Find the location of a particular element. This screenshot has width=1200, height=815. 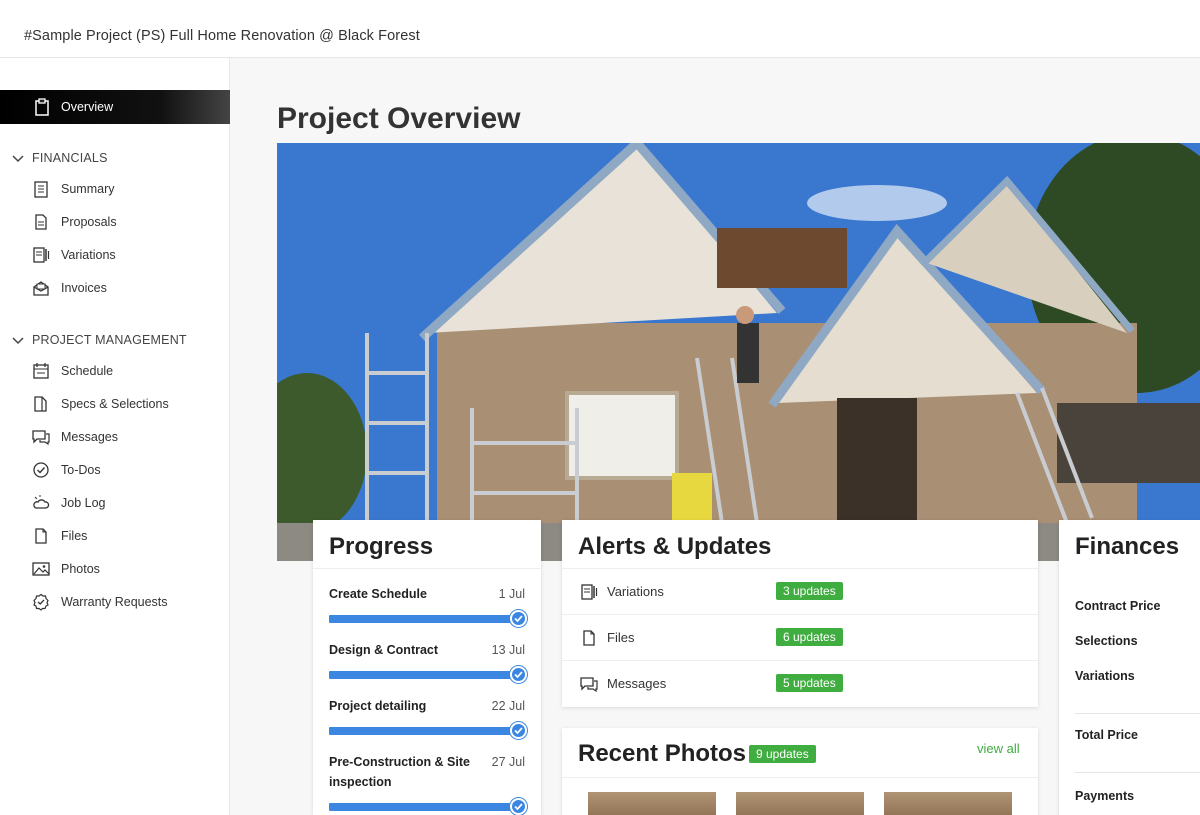

sidebar-item-todos: To-Dos is located at coordinates (115, 470).